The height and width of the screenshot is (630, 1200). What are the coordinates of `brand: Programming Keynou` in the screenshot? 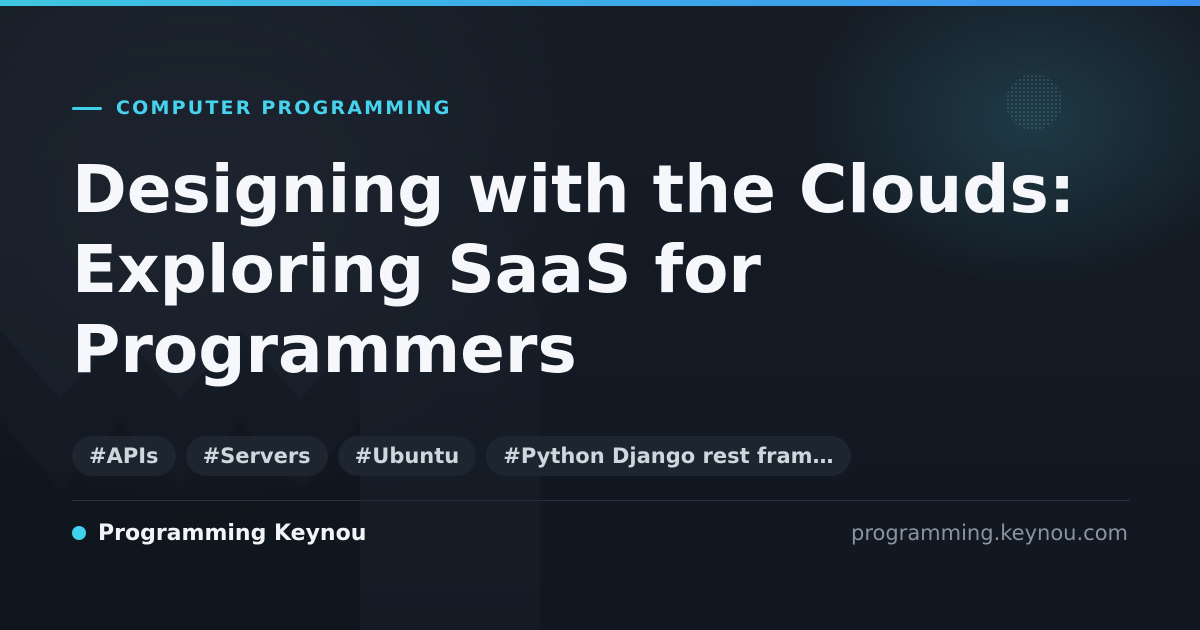 It's located at (219, 533).